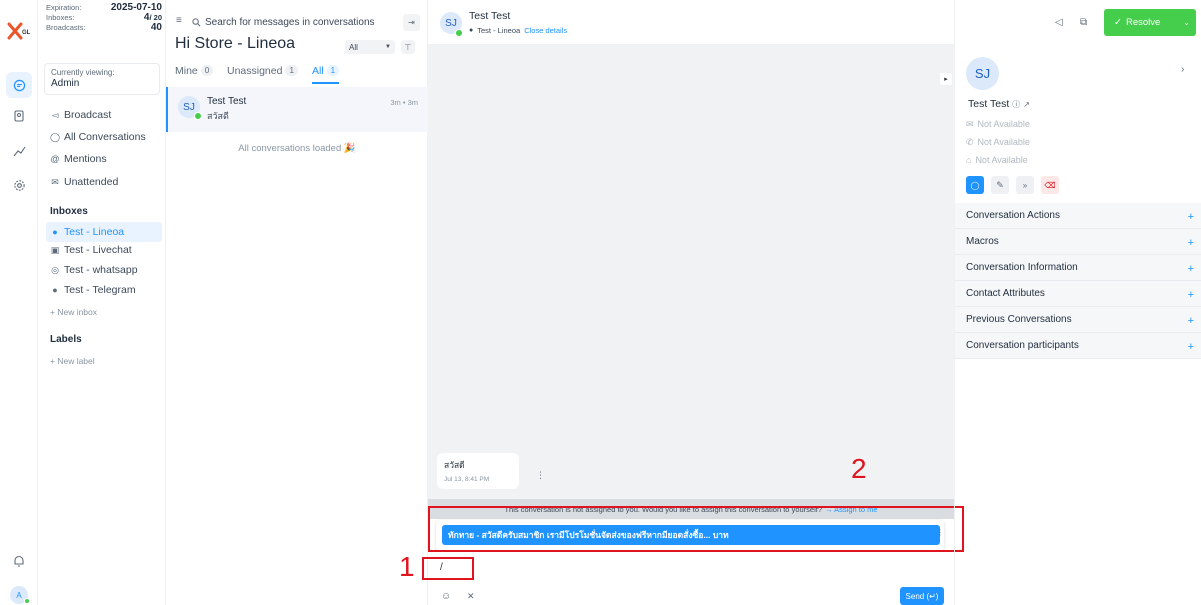 The width and height of the screenshot is (1201, 605). Describe the element at coordinates (227, 101) in the screenshot. I see `conversation-name: Test Test` at that location.